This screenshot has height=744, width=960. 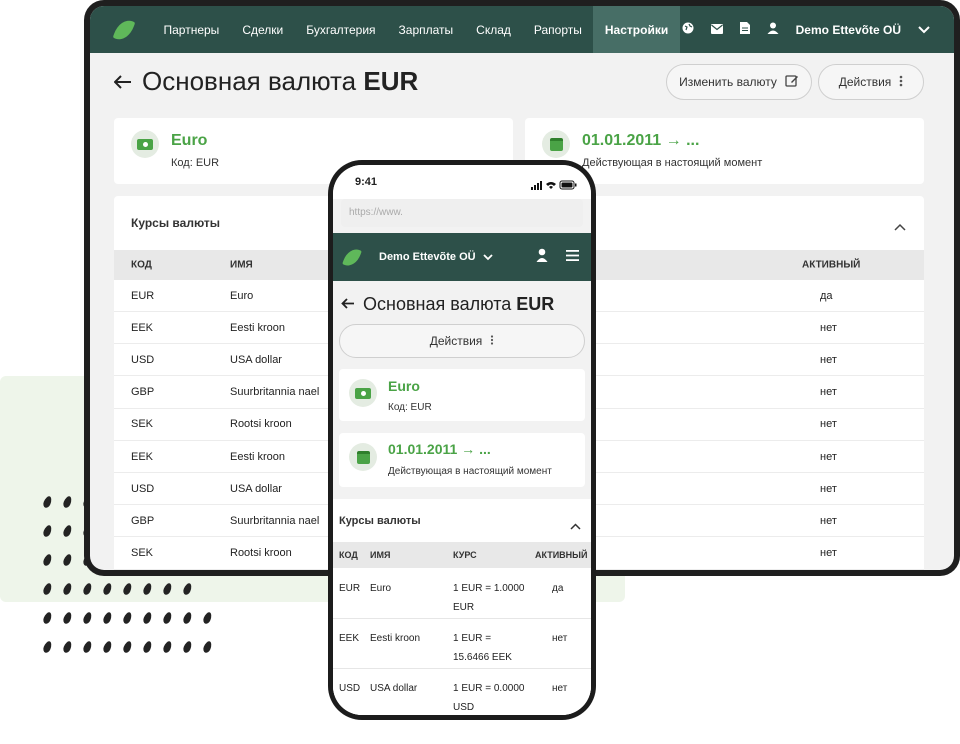 I want to click on row-active: да, so click(x=558, y=588).